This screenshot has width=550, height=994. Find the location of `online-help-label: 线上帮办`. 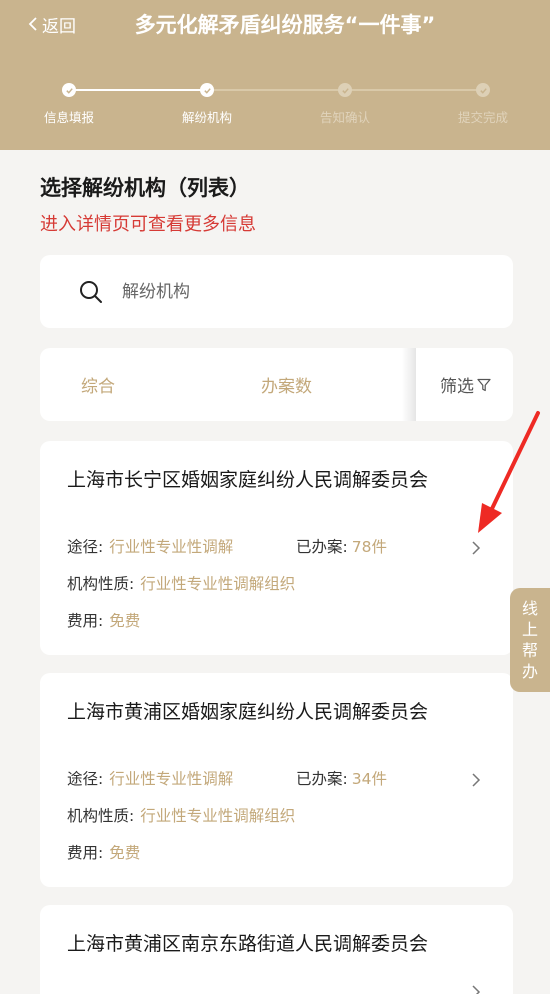

online-help-label: 线上帮办 is located at coordinates (529, 640).